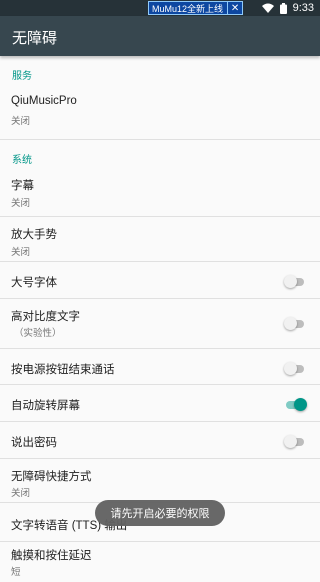 Image resolution: width=320 pixels, height=582 pixels. I want to click on item-subtitle: （实验性）, so click(38, 333).